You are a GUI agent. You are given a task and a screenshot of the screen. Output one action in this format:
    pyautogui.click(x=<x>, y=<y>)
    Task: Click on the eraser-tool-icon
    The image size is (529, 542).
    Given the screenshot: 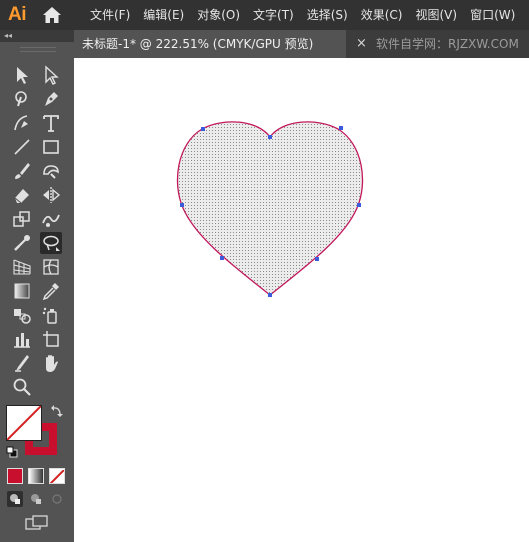 What is the action you would take?
    pyautogui.click(x=22, y=195)
    